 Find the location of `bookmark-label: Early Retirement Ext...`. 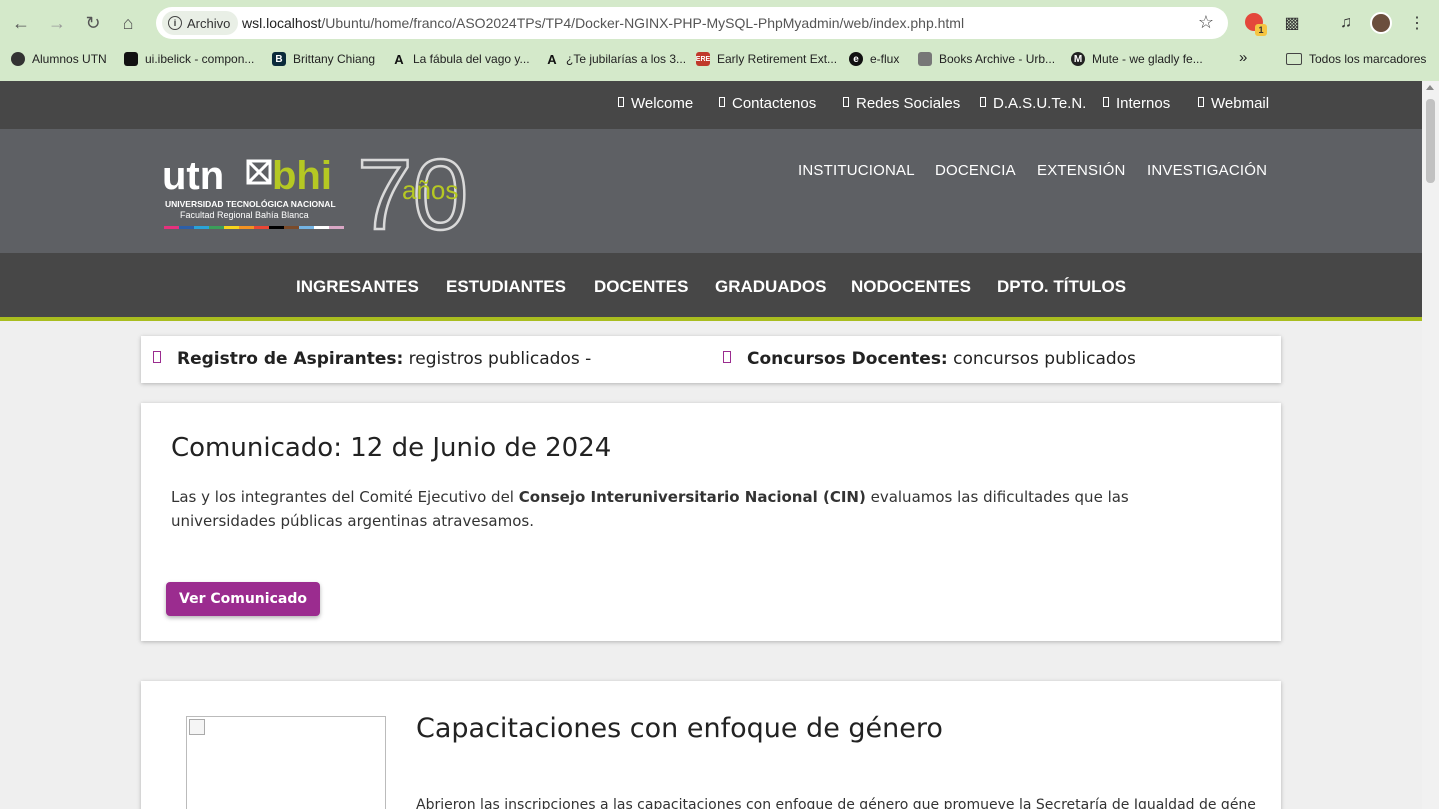

bookmark-label: Early Retirement Ext... is located at coordinates (777, 59).